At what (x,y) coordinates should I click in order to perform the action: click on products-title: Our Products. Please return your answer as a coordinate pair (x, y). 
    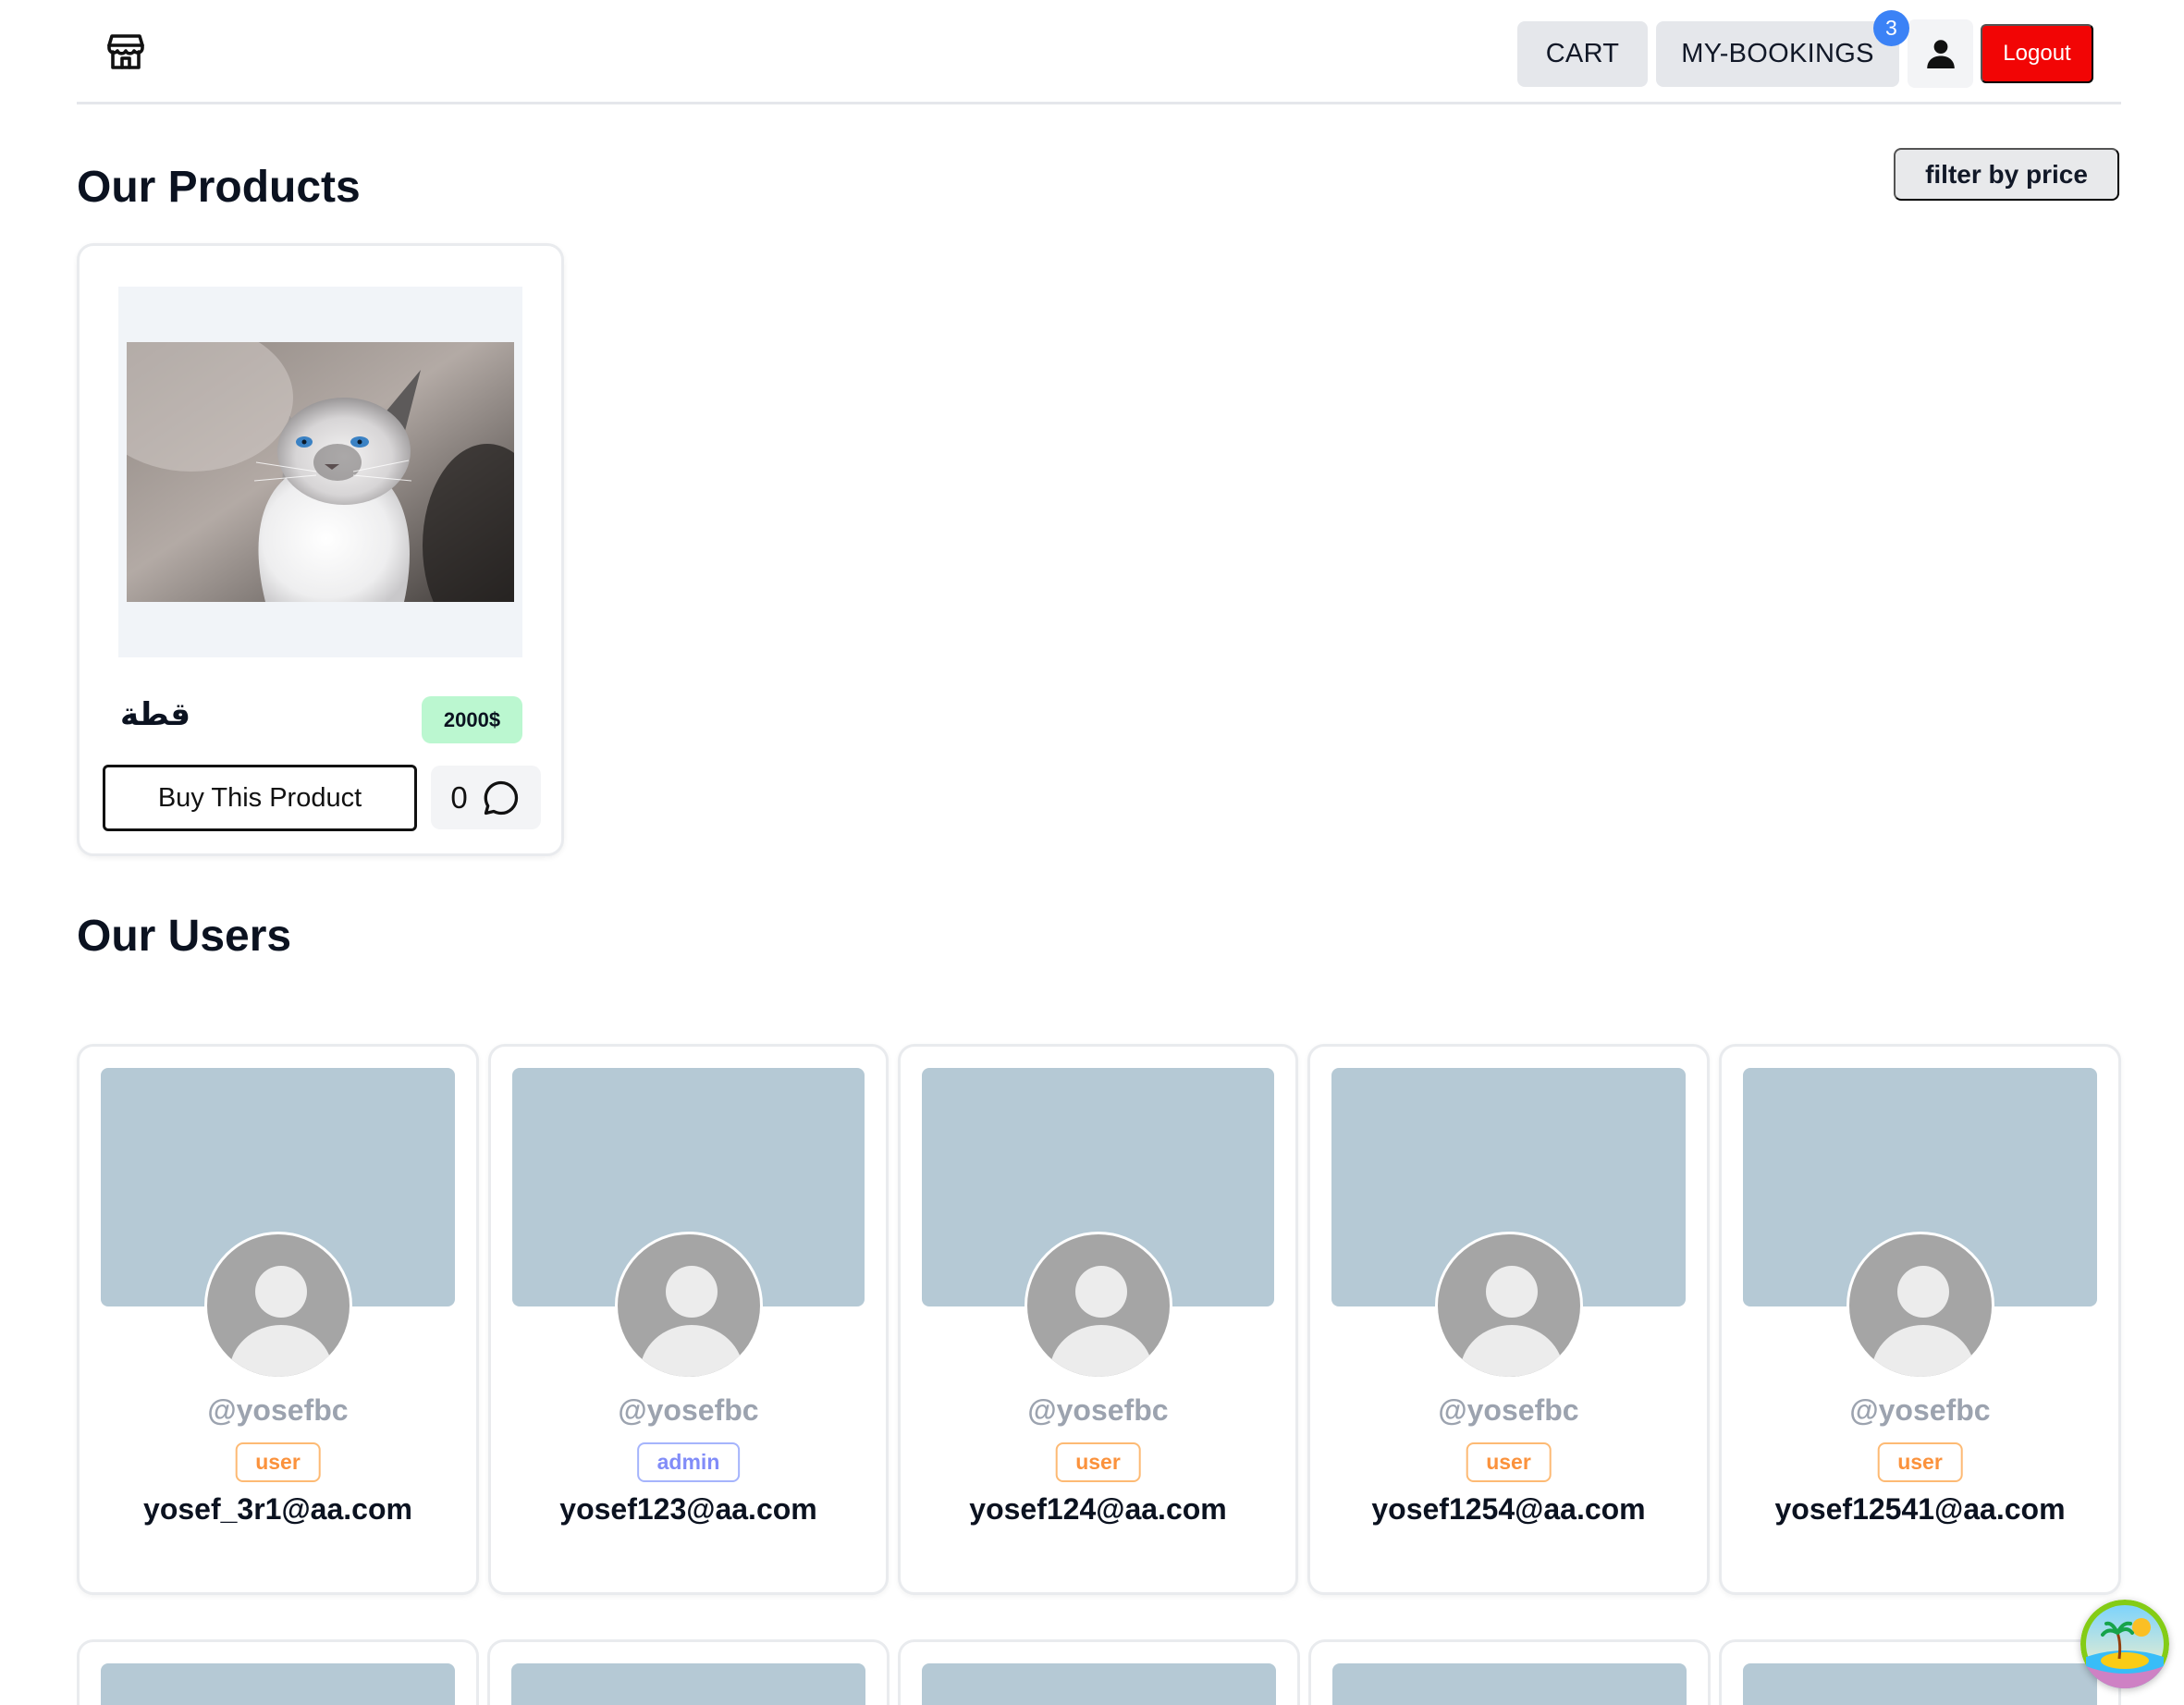
    Looking at the image, I should click on (219, 187).